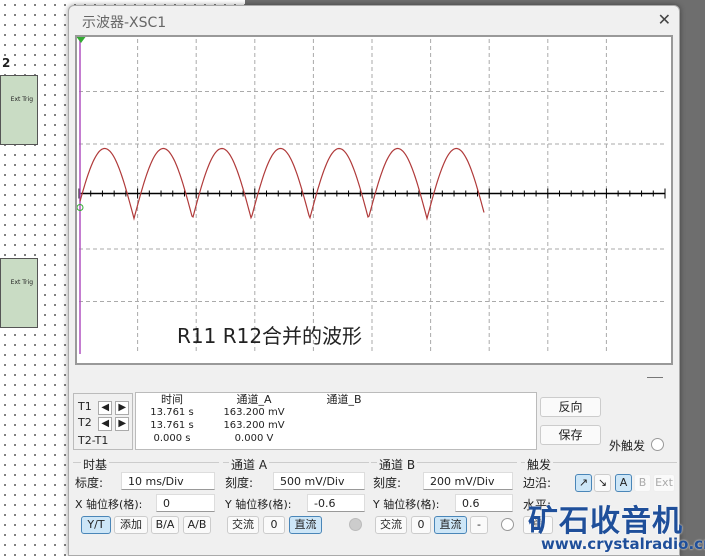 The height and width of the screenshot is (556, 705). I want to click on rising-edge-icon: ↗, so click(583, 483).